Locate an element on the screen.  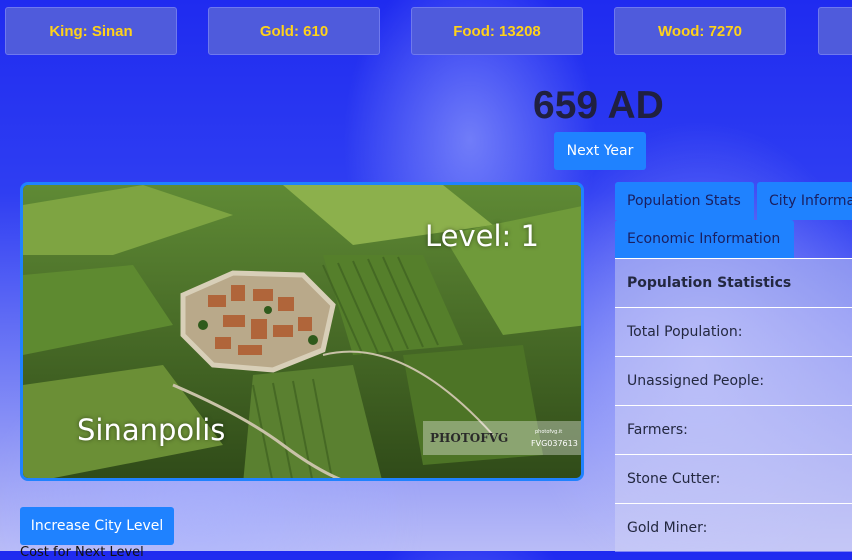
watermark-small: photofvg.it is located at coordinates (548, 432).